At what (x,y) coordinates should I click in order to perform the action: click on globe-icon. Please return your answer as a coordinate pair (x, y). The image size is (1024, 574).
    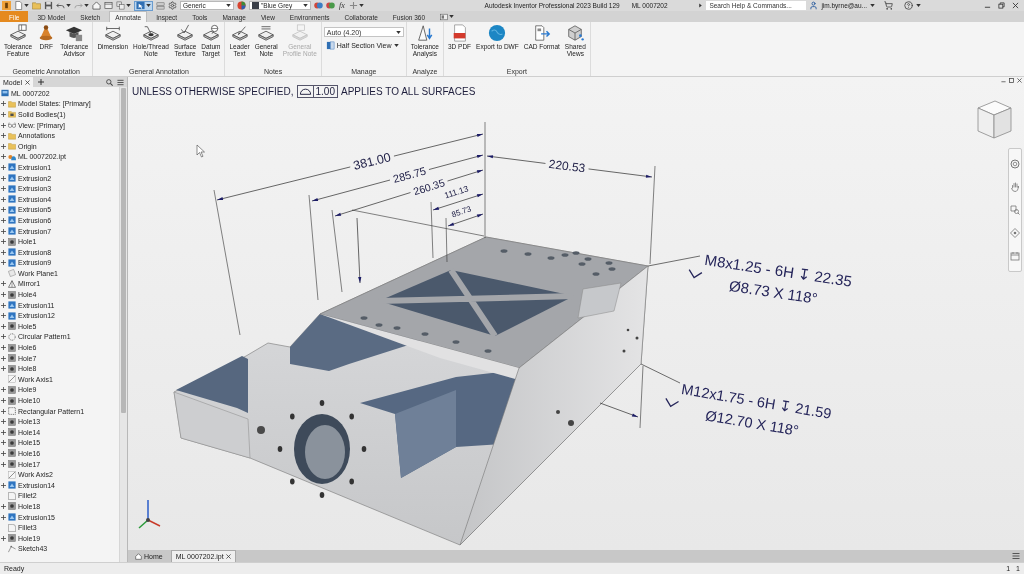
    Looking at the image, I should click on (497, 33).